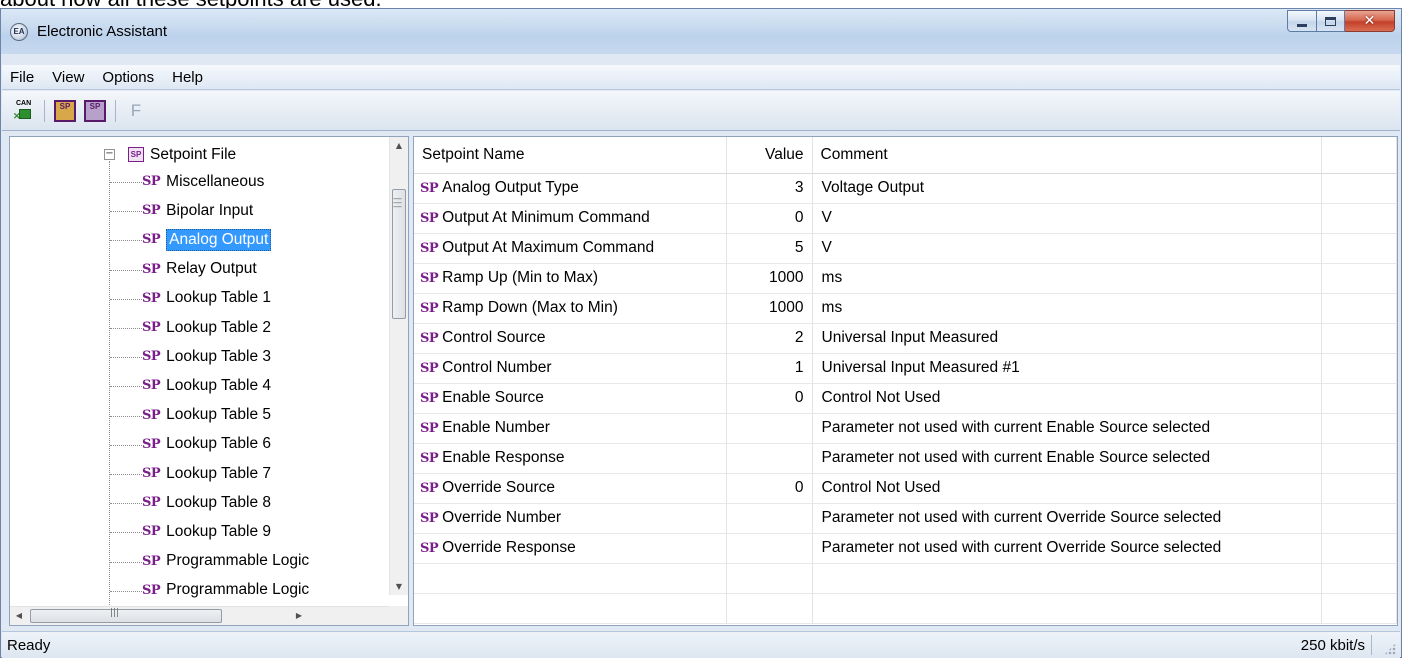 The image size is (1402, 658). I want to click on setpoint-value-cell: 5, so click(769, 248).